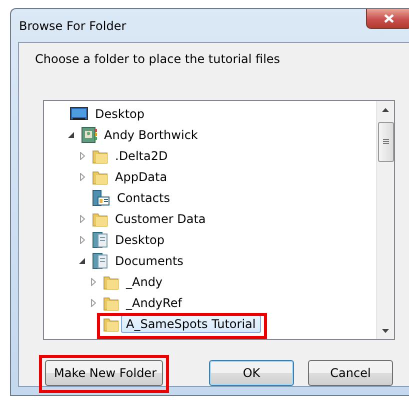  I want to click on scroll-thumb, so click(386, 142).